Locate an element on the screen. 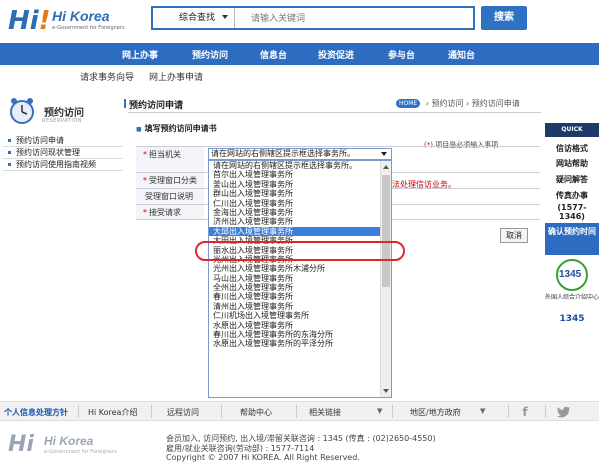  dropdown-option: 首尔出入境管理事务所 is located at coordinates (295, 174).